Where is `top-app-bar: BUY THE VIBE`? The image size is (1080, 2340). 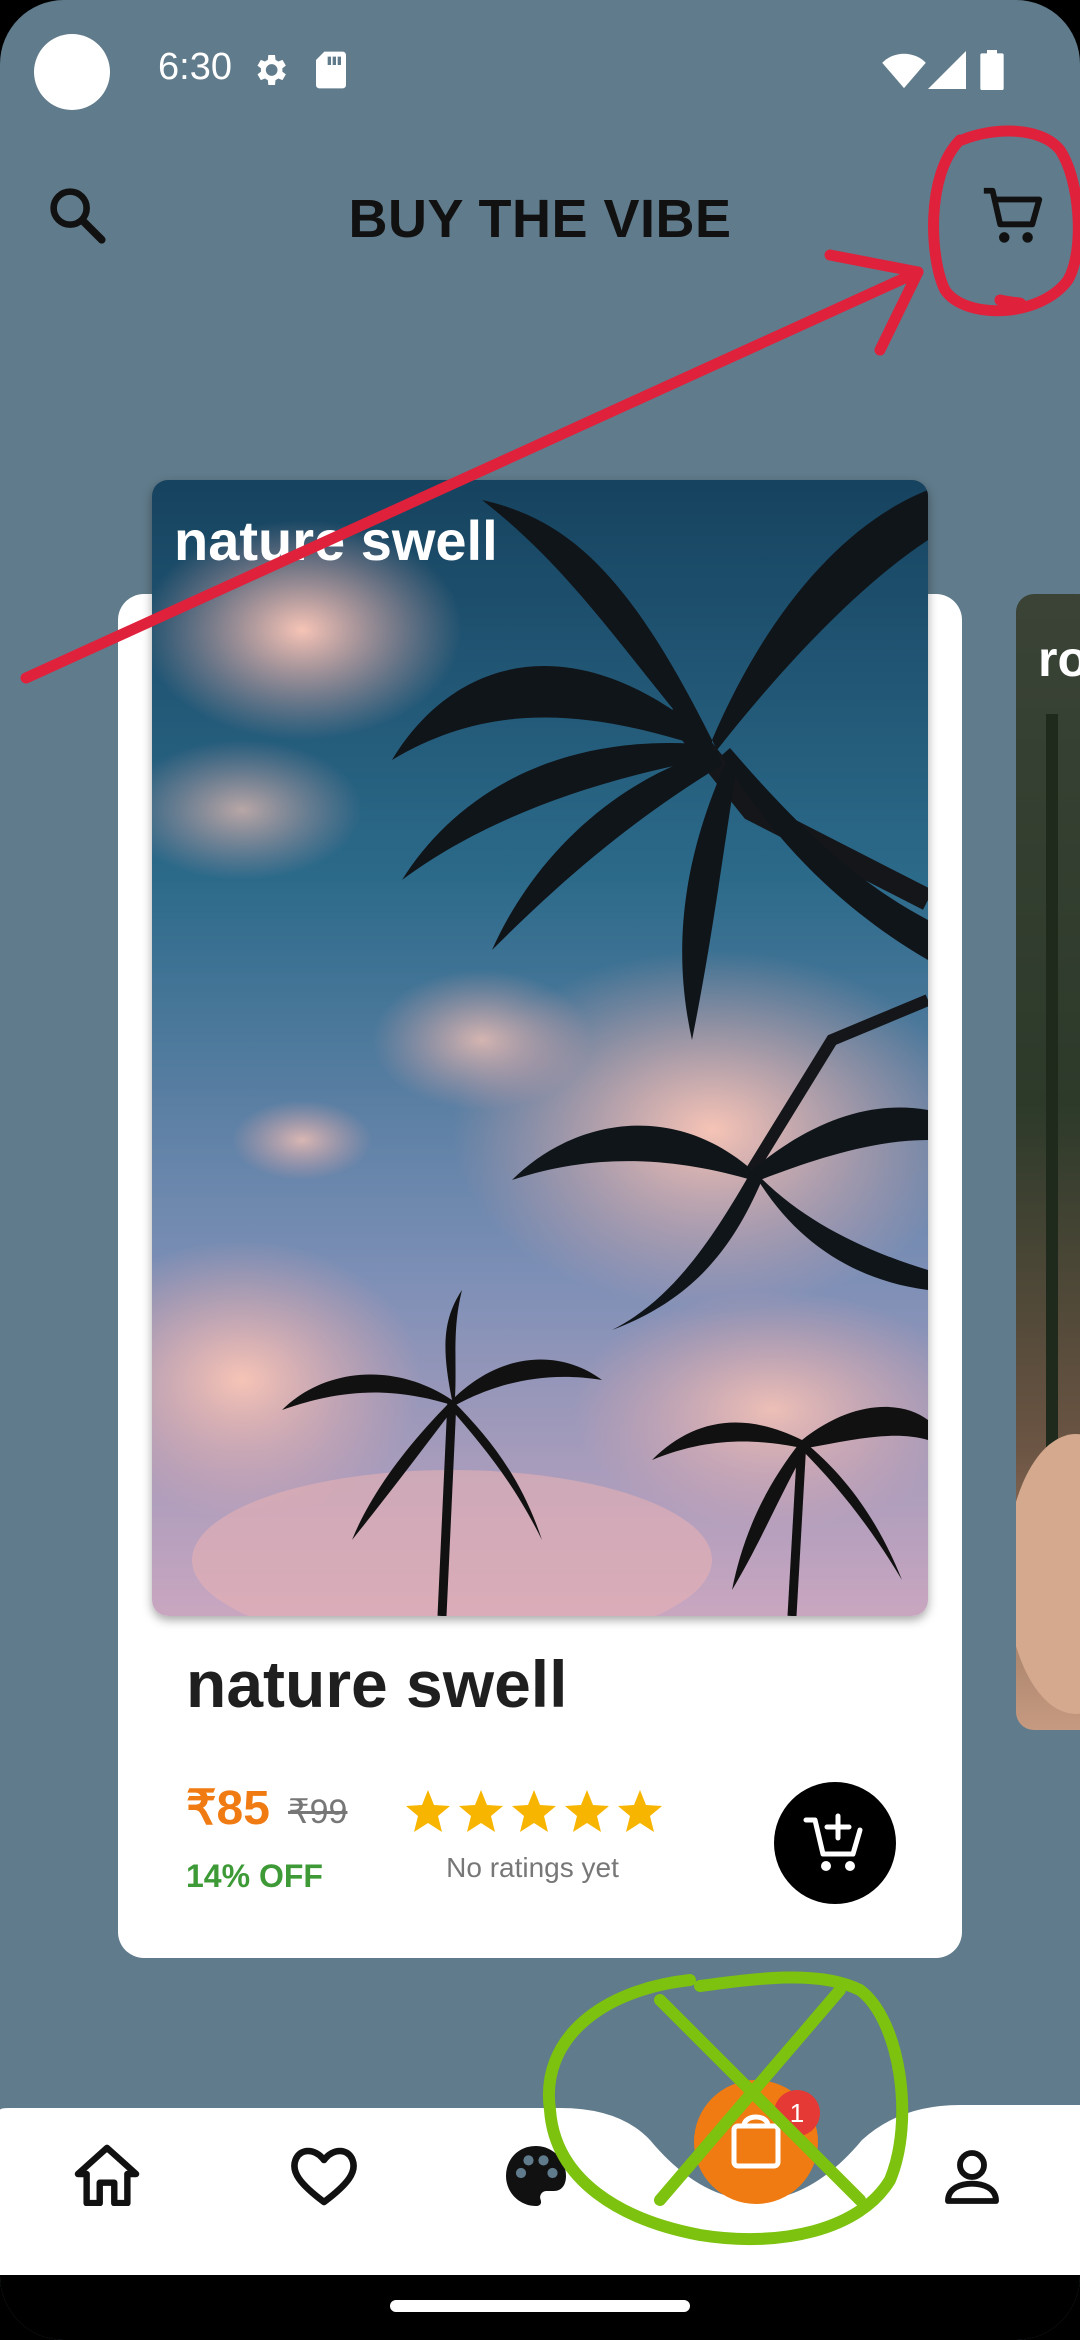
top-app-bar: BUY THE VIBE is located at coordinates (540, 215).